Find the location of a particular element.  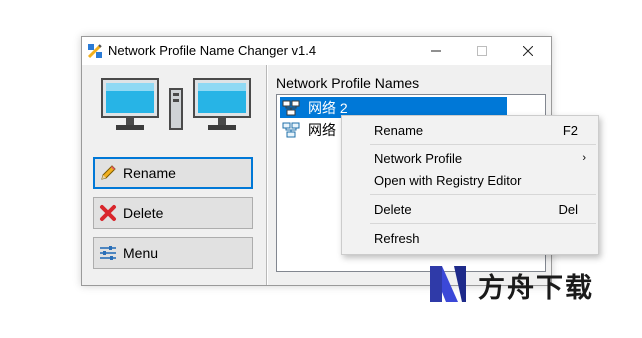

chevron-right-icon: › is located at coordinates (584, 158).